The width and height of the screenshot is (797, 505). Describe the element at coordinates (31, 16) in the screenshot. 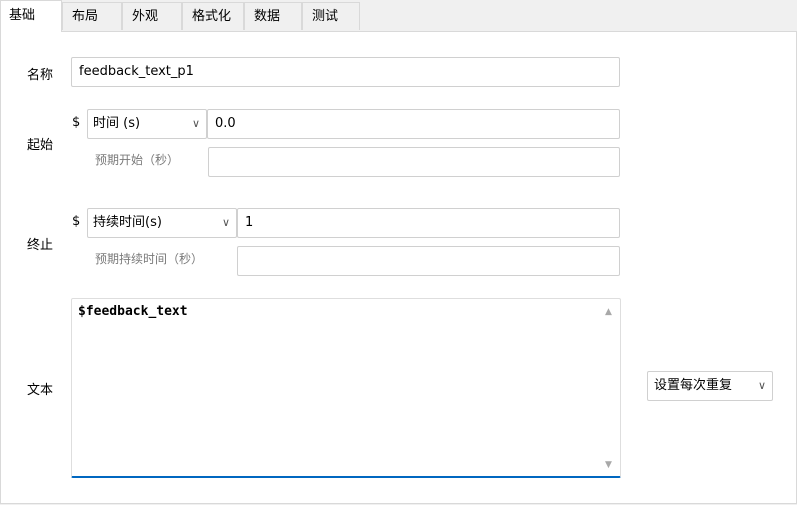

I see `tab-basic: 基础` at that location.